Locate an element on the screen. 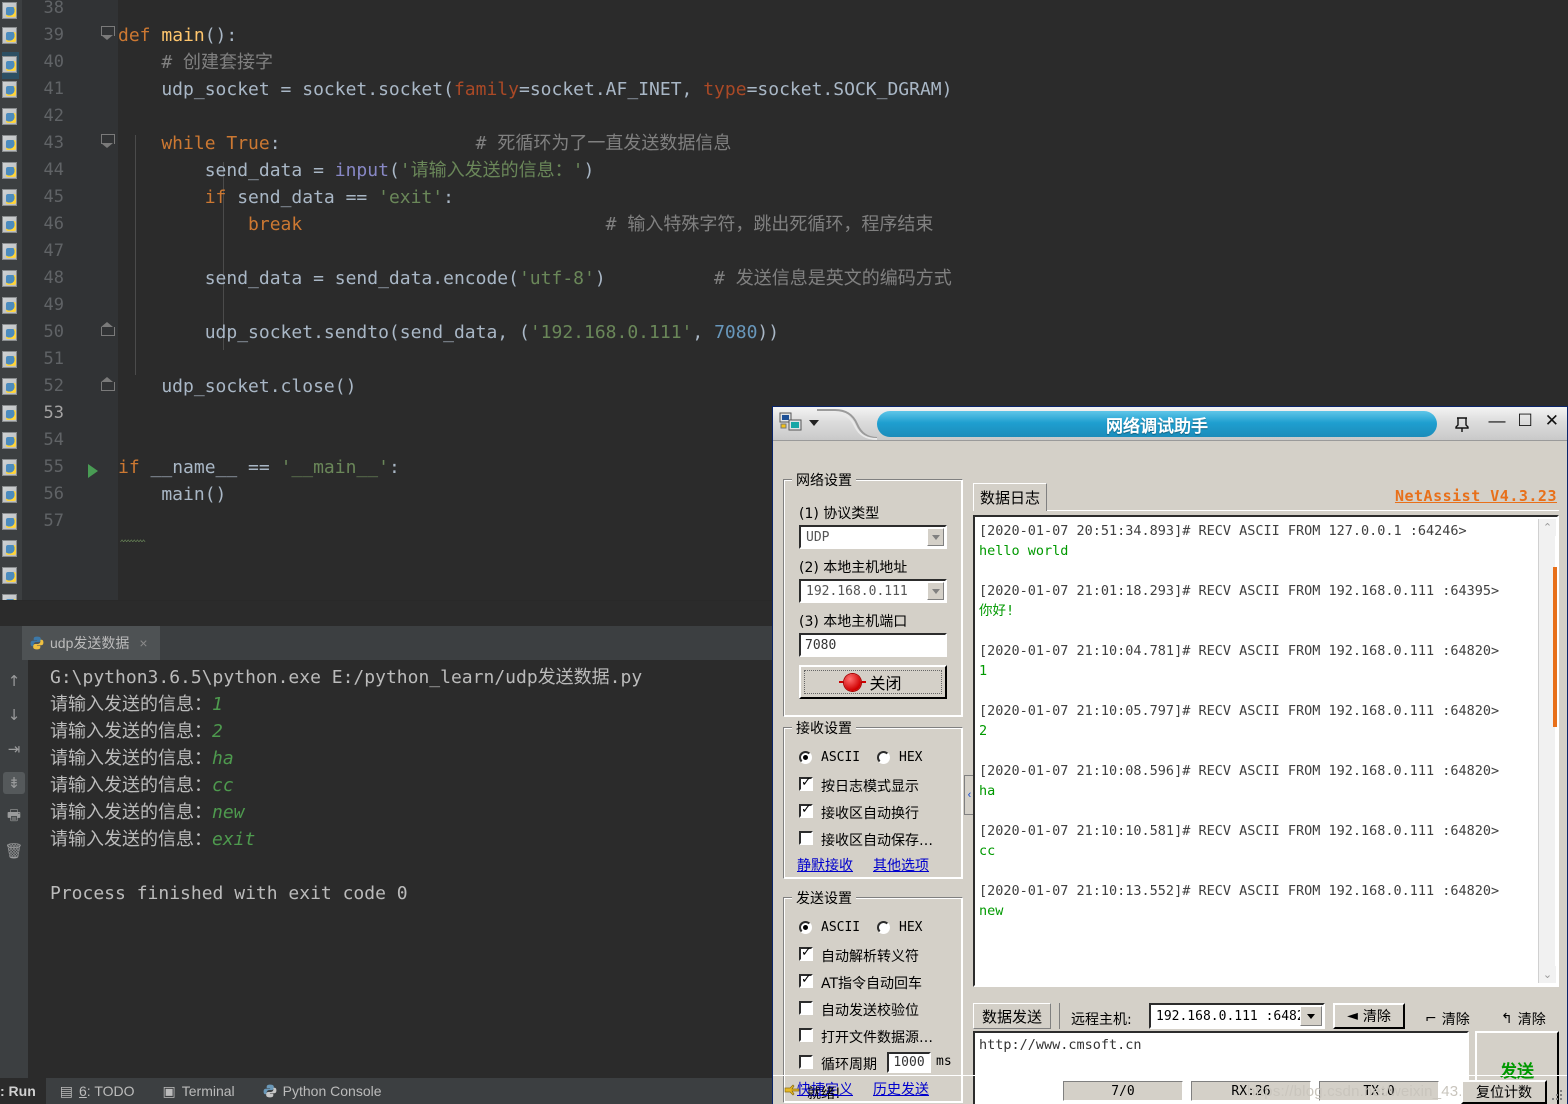 The width and height of the screenshot is (1568, 1104). code-line-52: udp_socket.close() is located at coordinates (237, 386).